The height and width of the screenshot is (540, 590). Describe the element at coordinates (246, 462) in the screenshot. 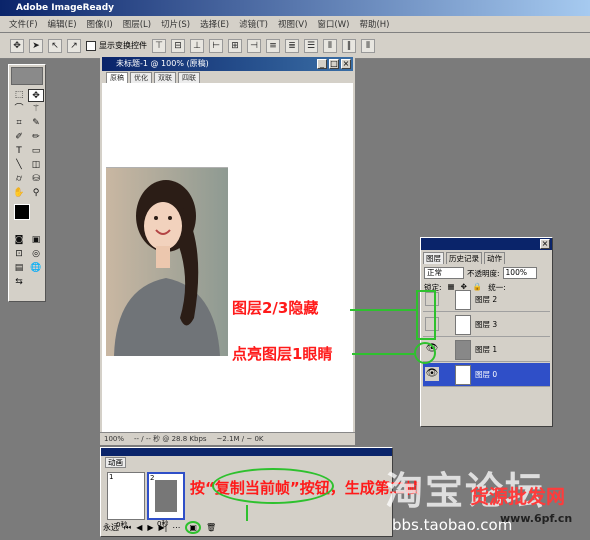

I see `animation-tab: 动画` at that location.